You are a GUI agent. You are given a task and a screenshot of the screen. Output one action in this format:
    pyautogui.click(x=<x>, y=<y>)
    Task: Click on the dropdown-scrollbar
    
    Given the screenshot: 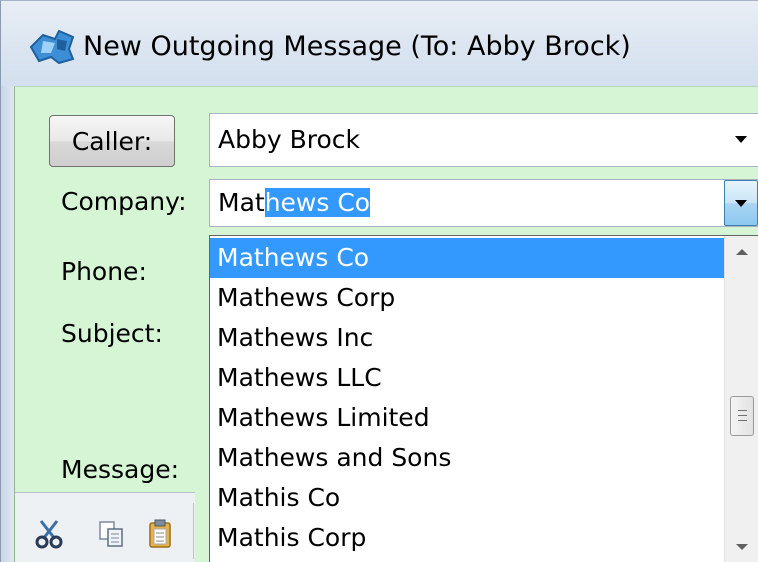 What is the action you would take?
    pyautogui.click(x=741, y=399)
    